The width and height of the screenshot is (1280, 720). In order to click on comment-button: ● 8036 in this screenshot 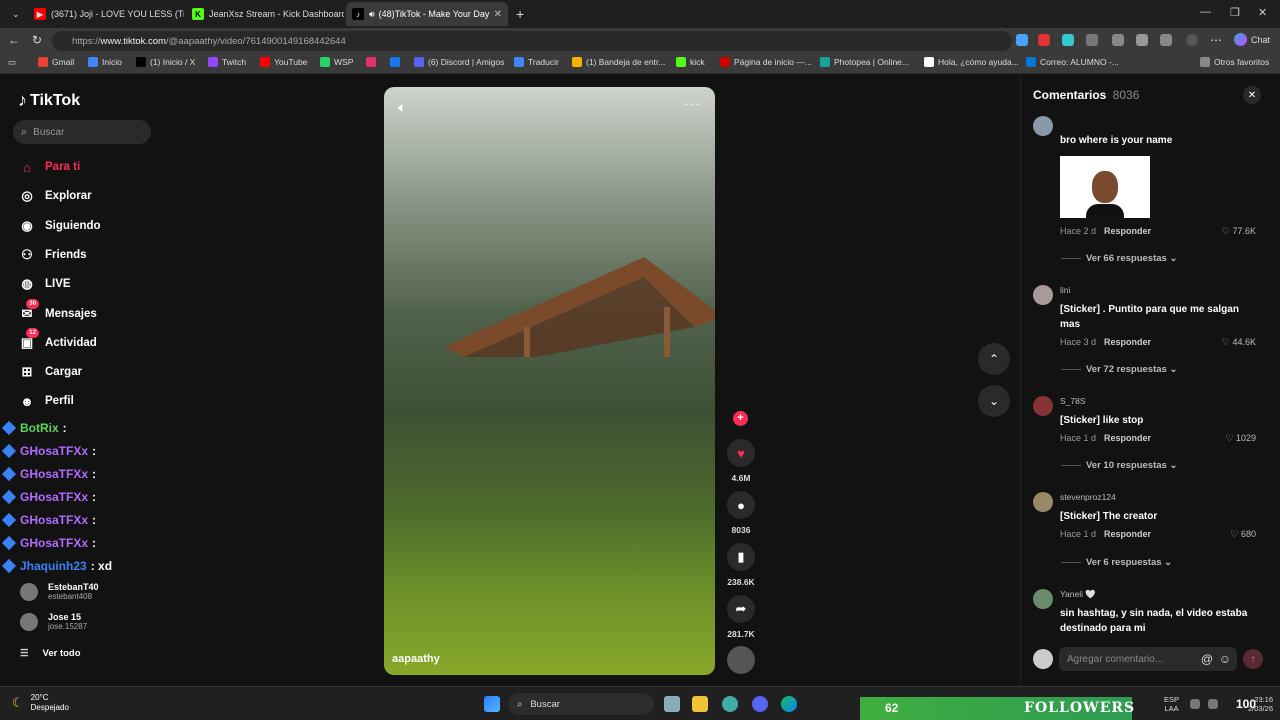, I will do `click(741, 513)`.